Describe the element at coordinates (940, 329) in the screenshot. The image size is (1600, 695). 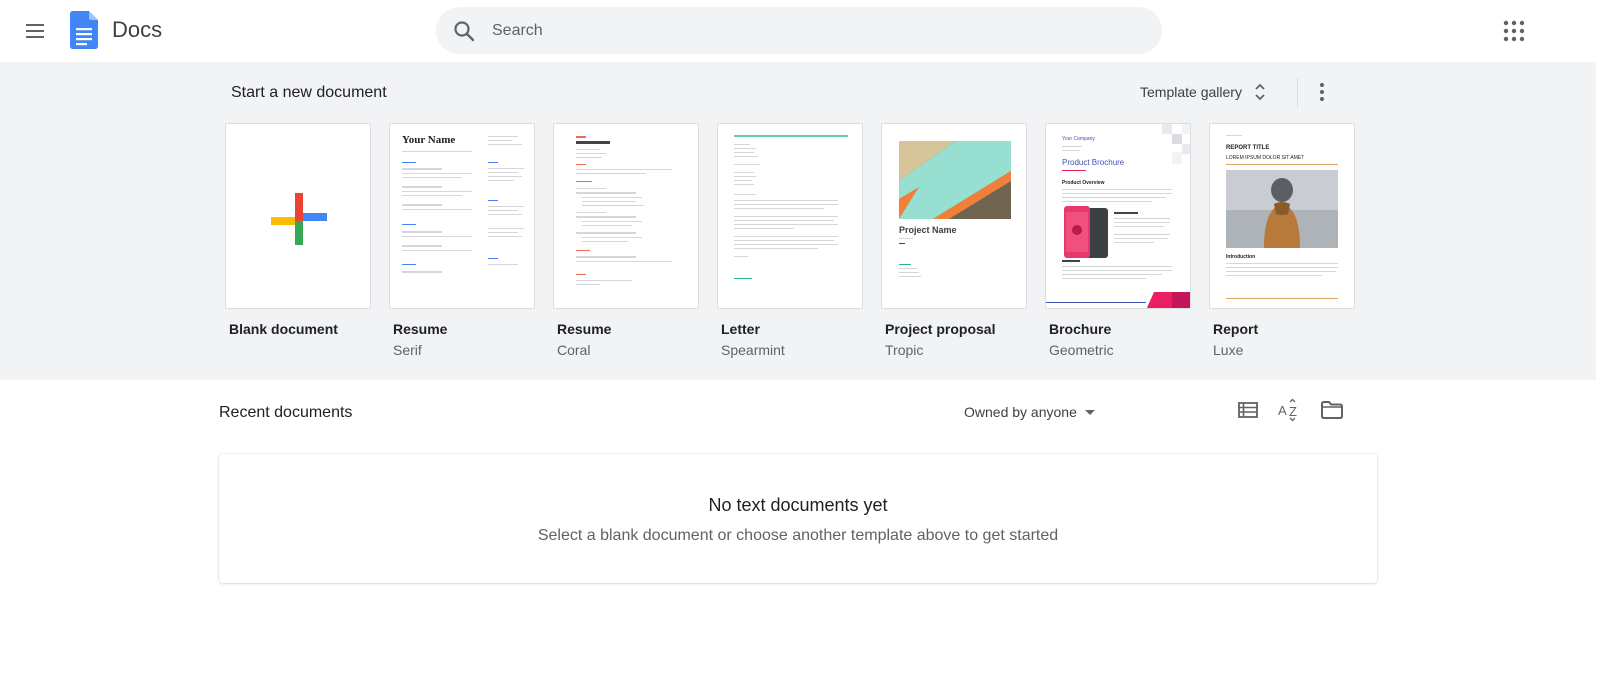
I see `template-name: Project proposal` at that location.